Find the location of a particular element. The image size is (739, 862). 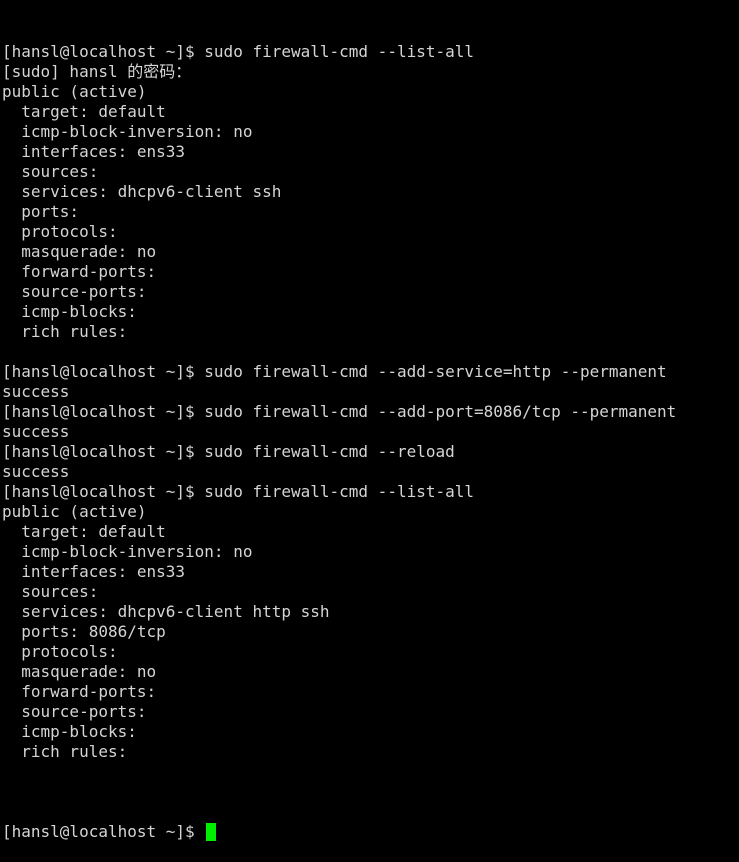

terminal-line: ports: is located at coordinates (41, 211).